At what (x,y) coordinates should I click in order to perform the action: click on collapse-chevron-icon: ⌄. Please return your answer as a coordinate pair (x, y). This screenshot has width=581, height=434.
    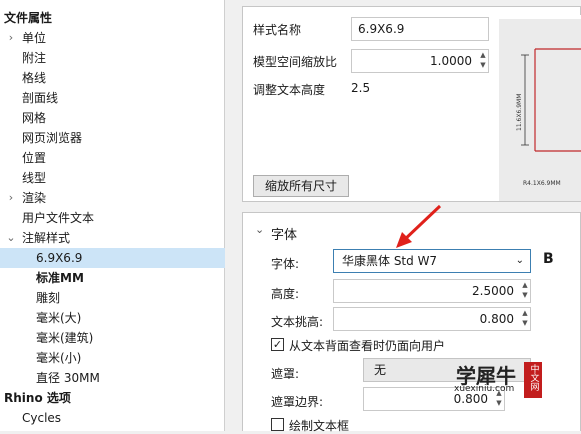
    Looking at the image, I should click on (259, 229).